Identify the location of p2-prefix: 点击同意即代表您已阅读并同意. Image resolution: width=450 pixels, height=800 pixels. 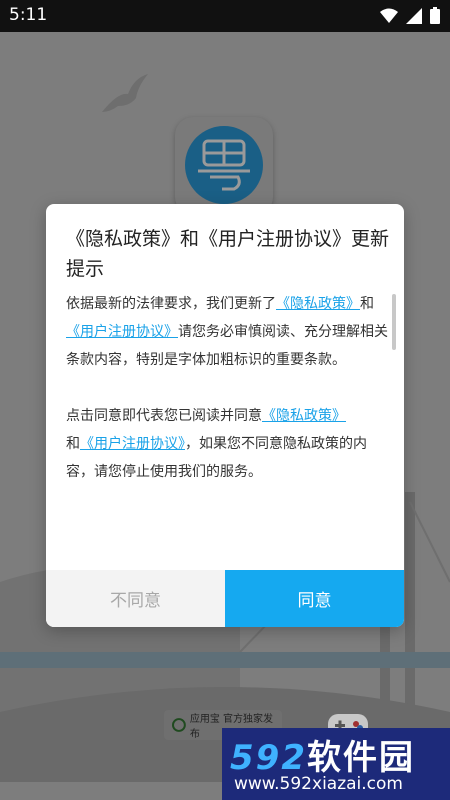
(164, 416).